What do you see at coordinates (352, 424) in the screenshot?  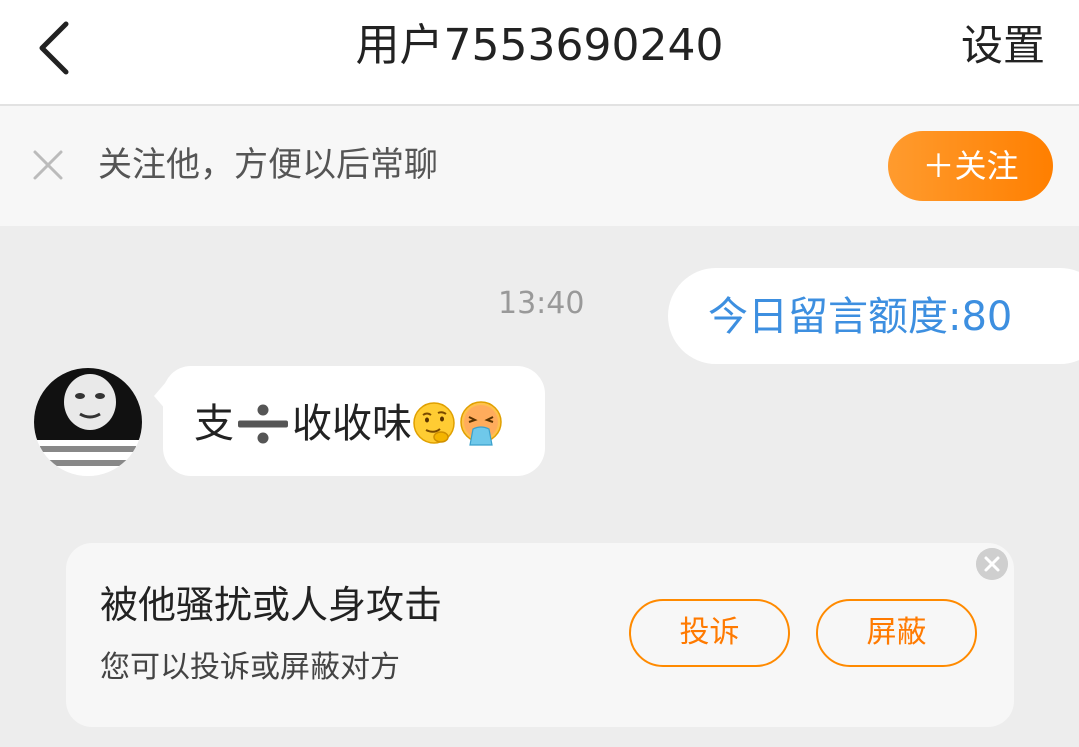 I see `message-text-part: 收收味` at bounding box center [352, 424].